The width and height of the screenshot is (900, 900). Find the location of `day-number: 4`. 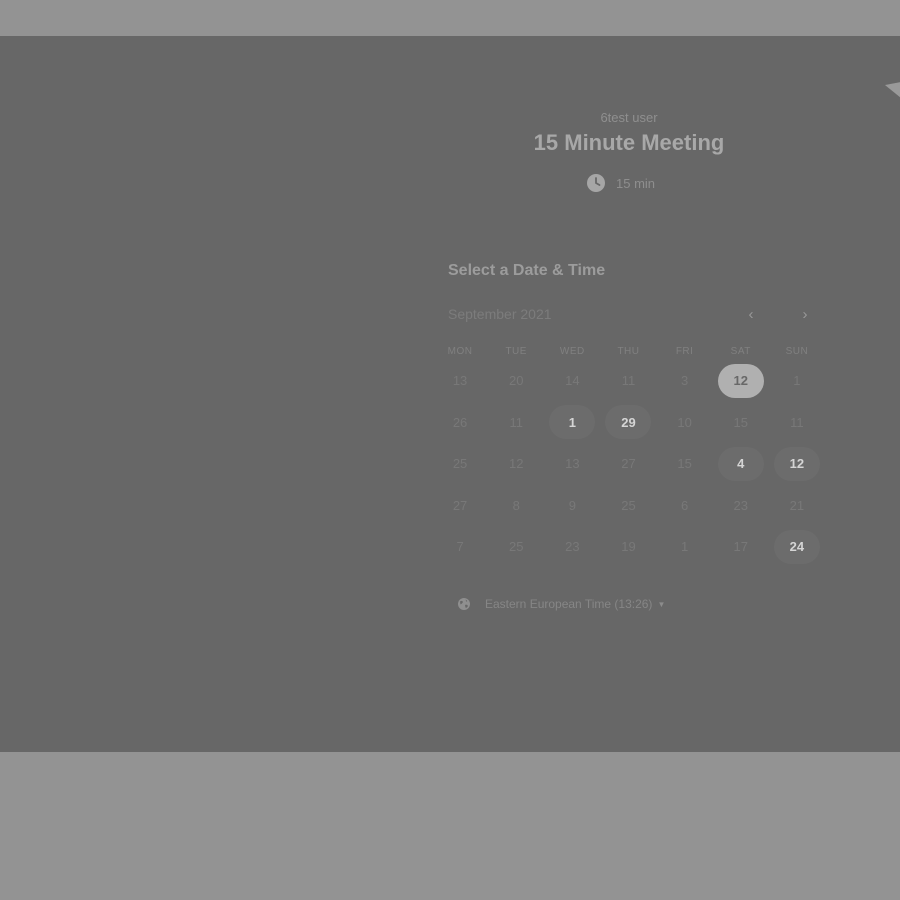

day-number: 4 is located at coordinates (740, 463).